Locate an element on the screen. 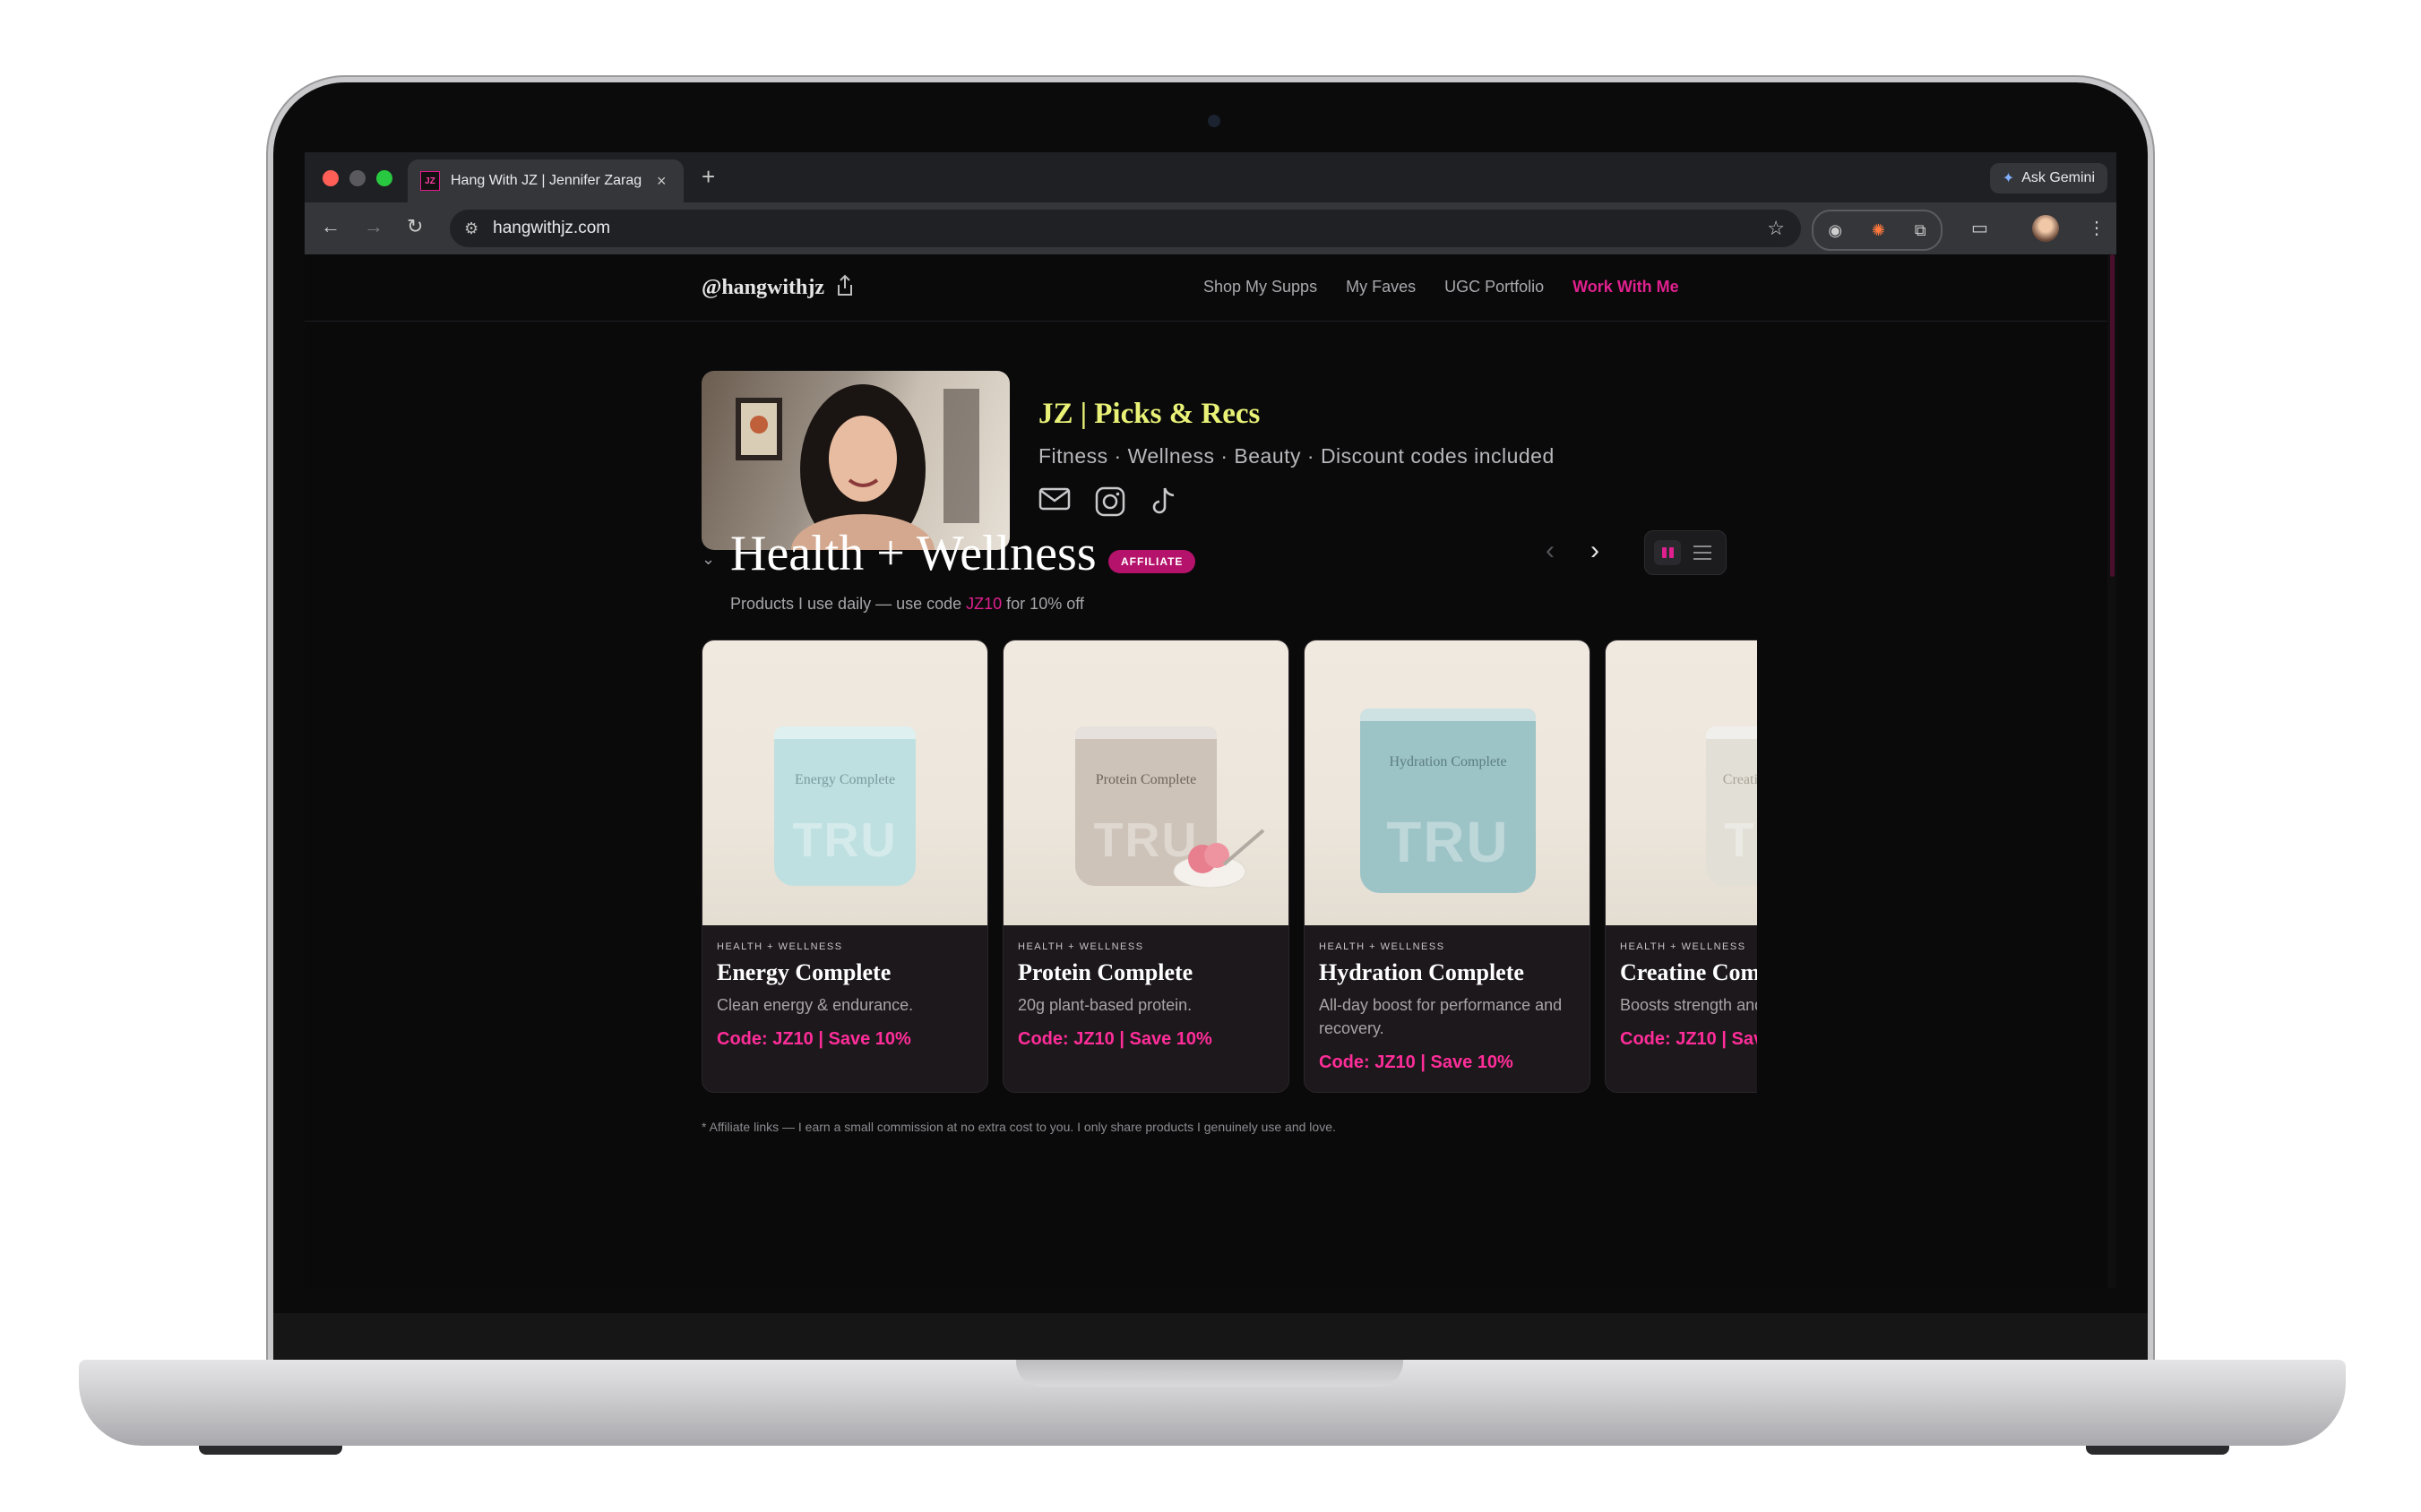  tab-title: Hang With JZ | Jennifer Zarag is located at coordinates (546, 181).